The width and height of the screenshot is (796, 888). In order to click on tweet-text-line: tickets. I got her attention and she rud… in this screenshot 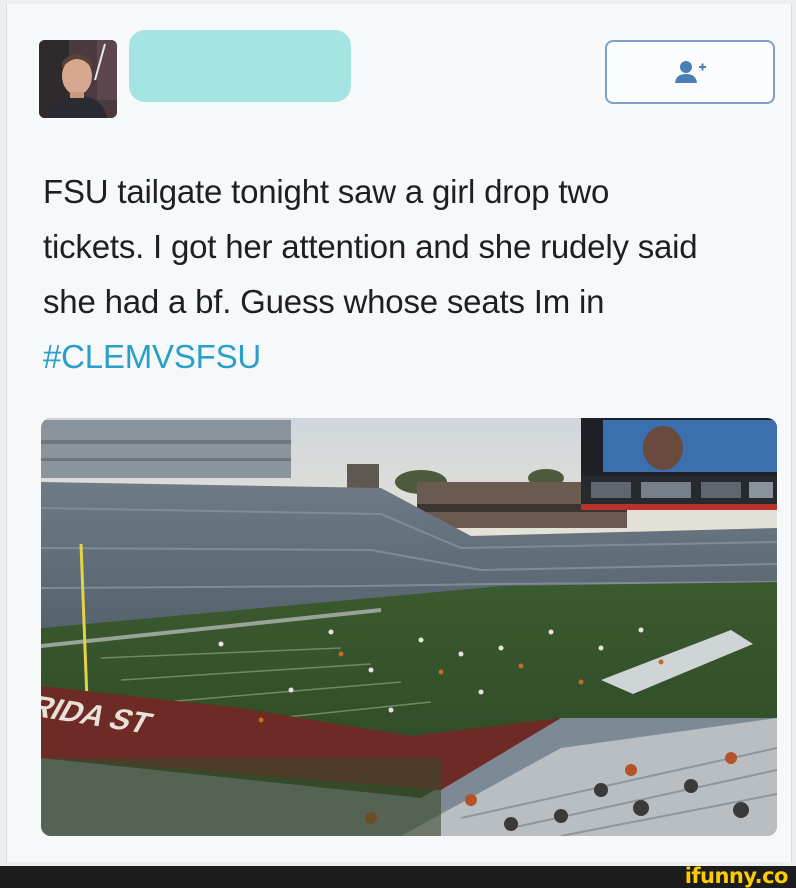, I will do `click(370, 246)`.